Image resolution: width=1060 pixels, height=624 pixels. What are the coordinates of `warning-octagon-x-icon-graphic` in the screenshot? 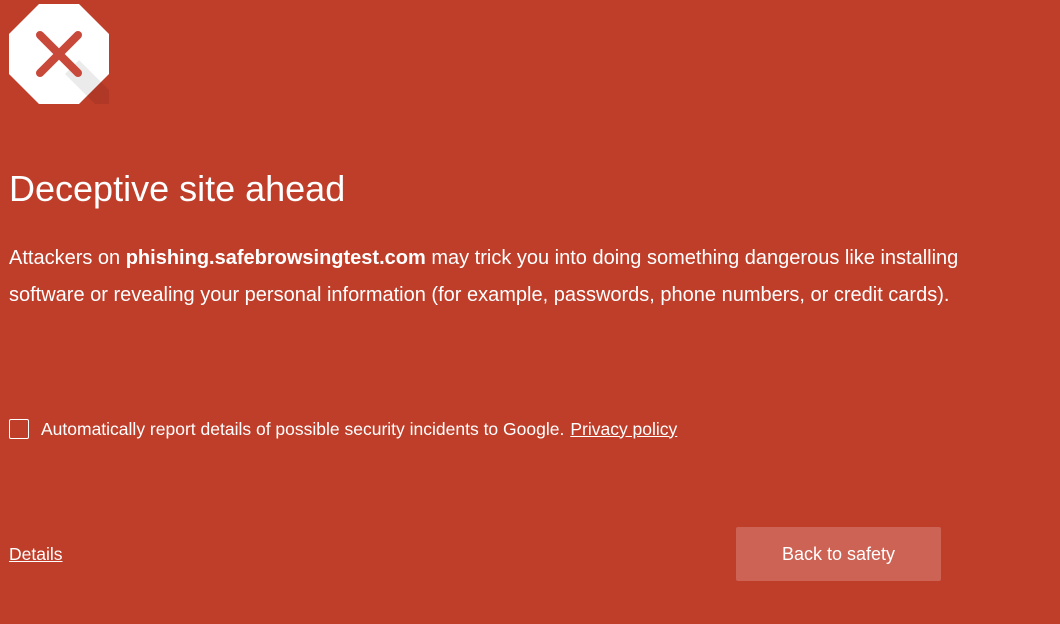 It's located at (59, 54).